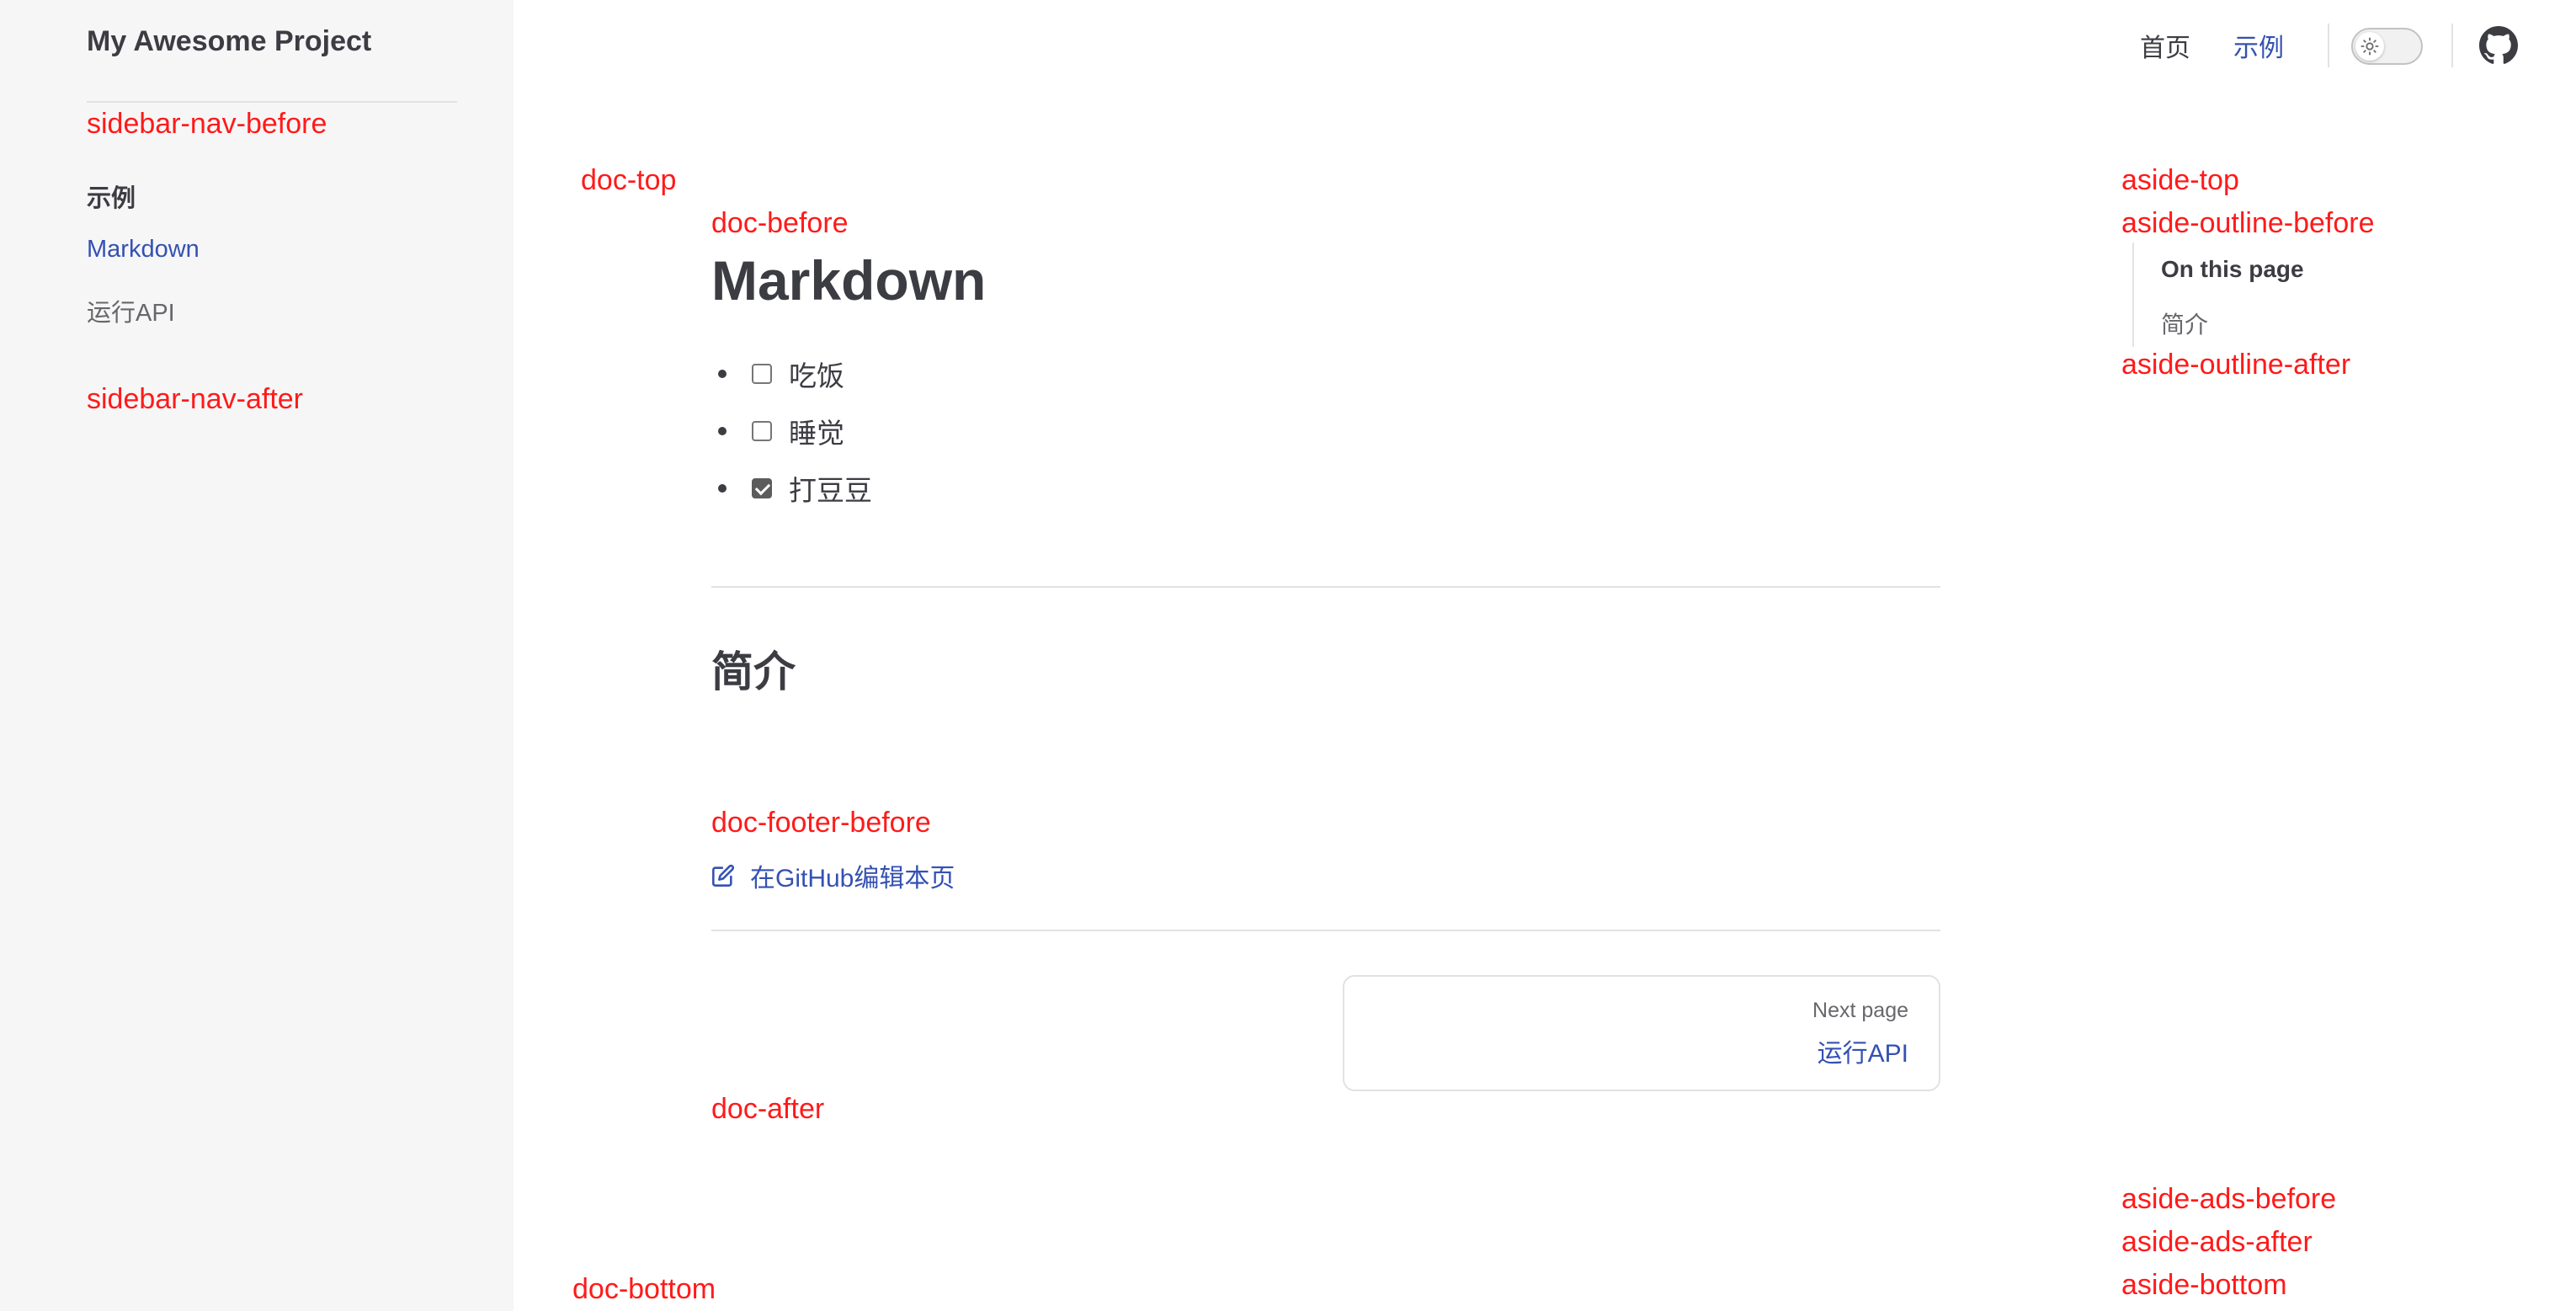 The height and width of the screenshot is (1311, 2576). I want to click on nav-example-link: 示例, so click(2259, 46).